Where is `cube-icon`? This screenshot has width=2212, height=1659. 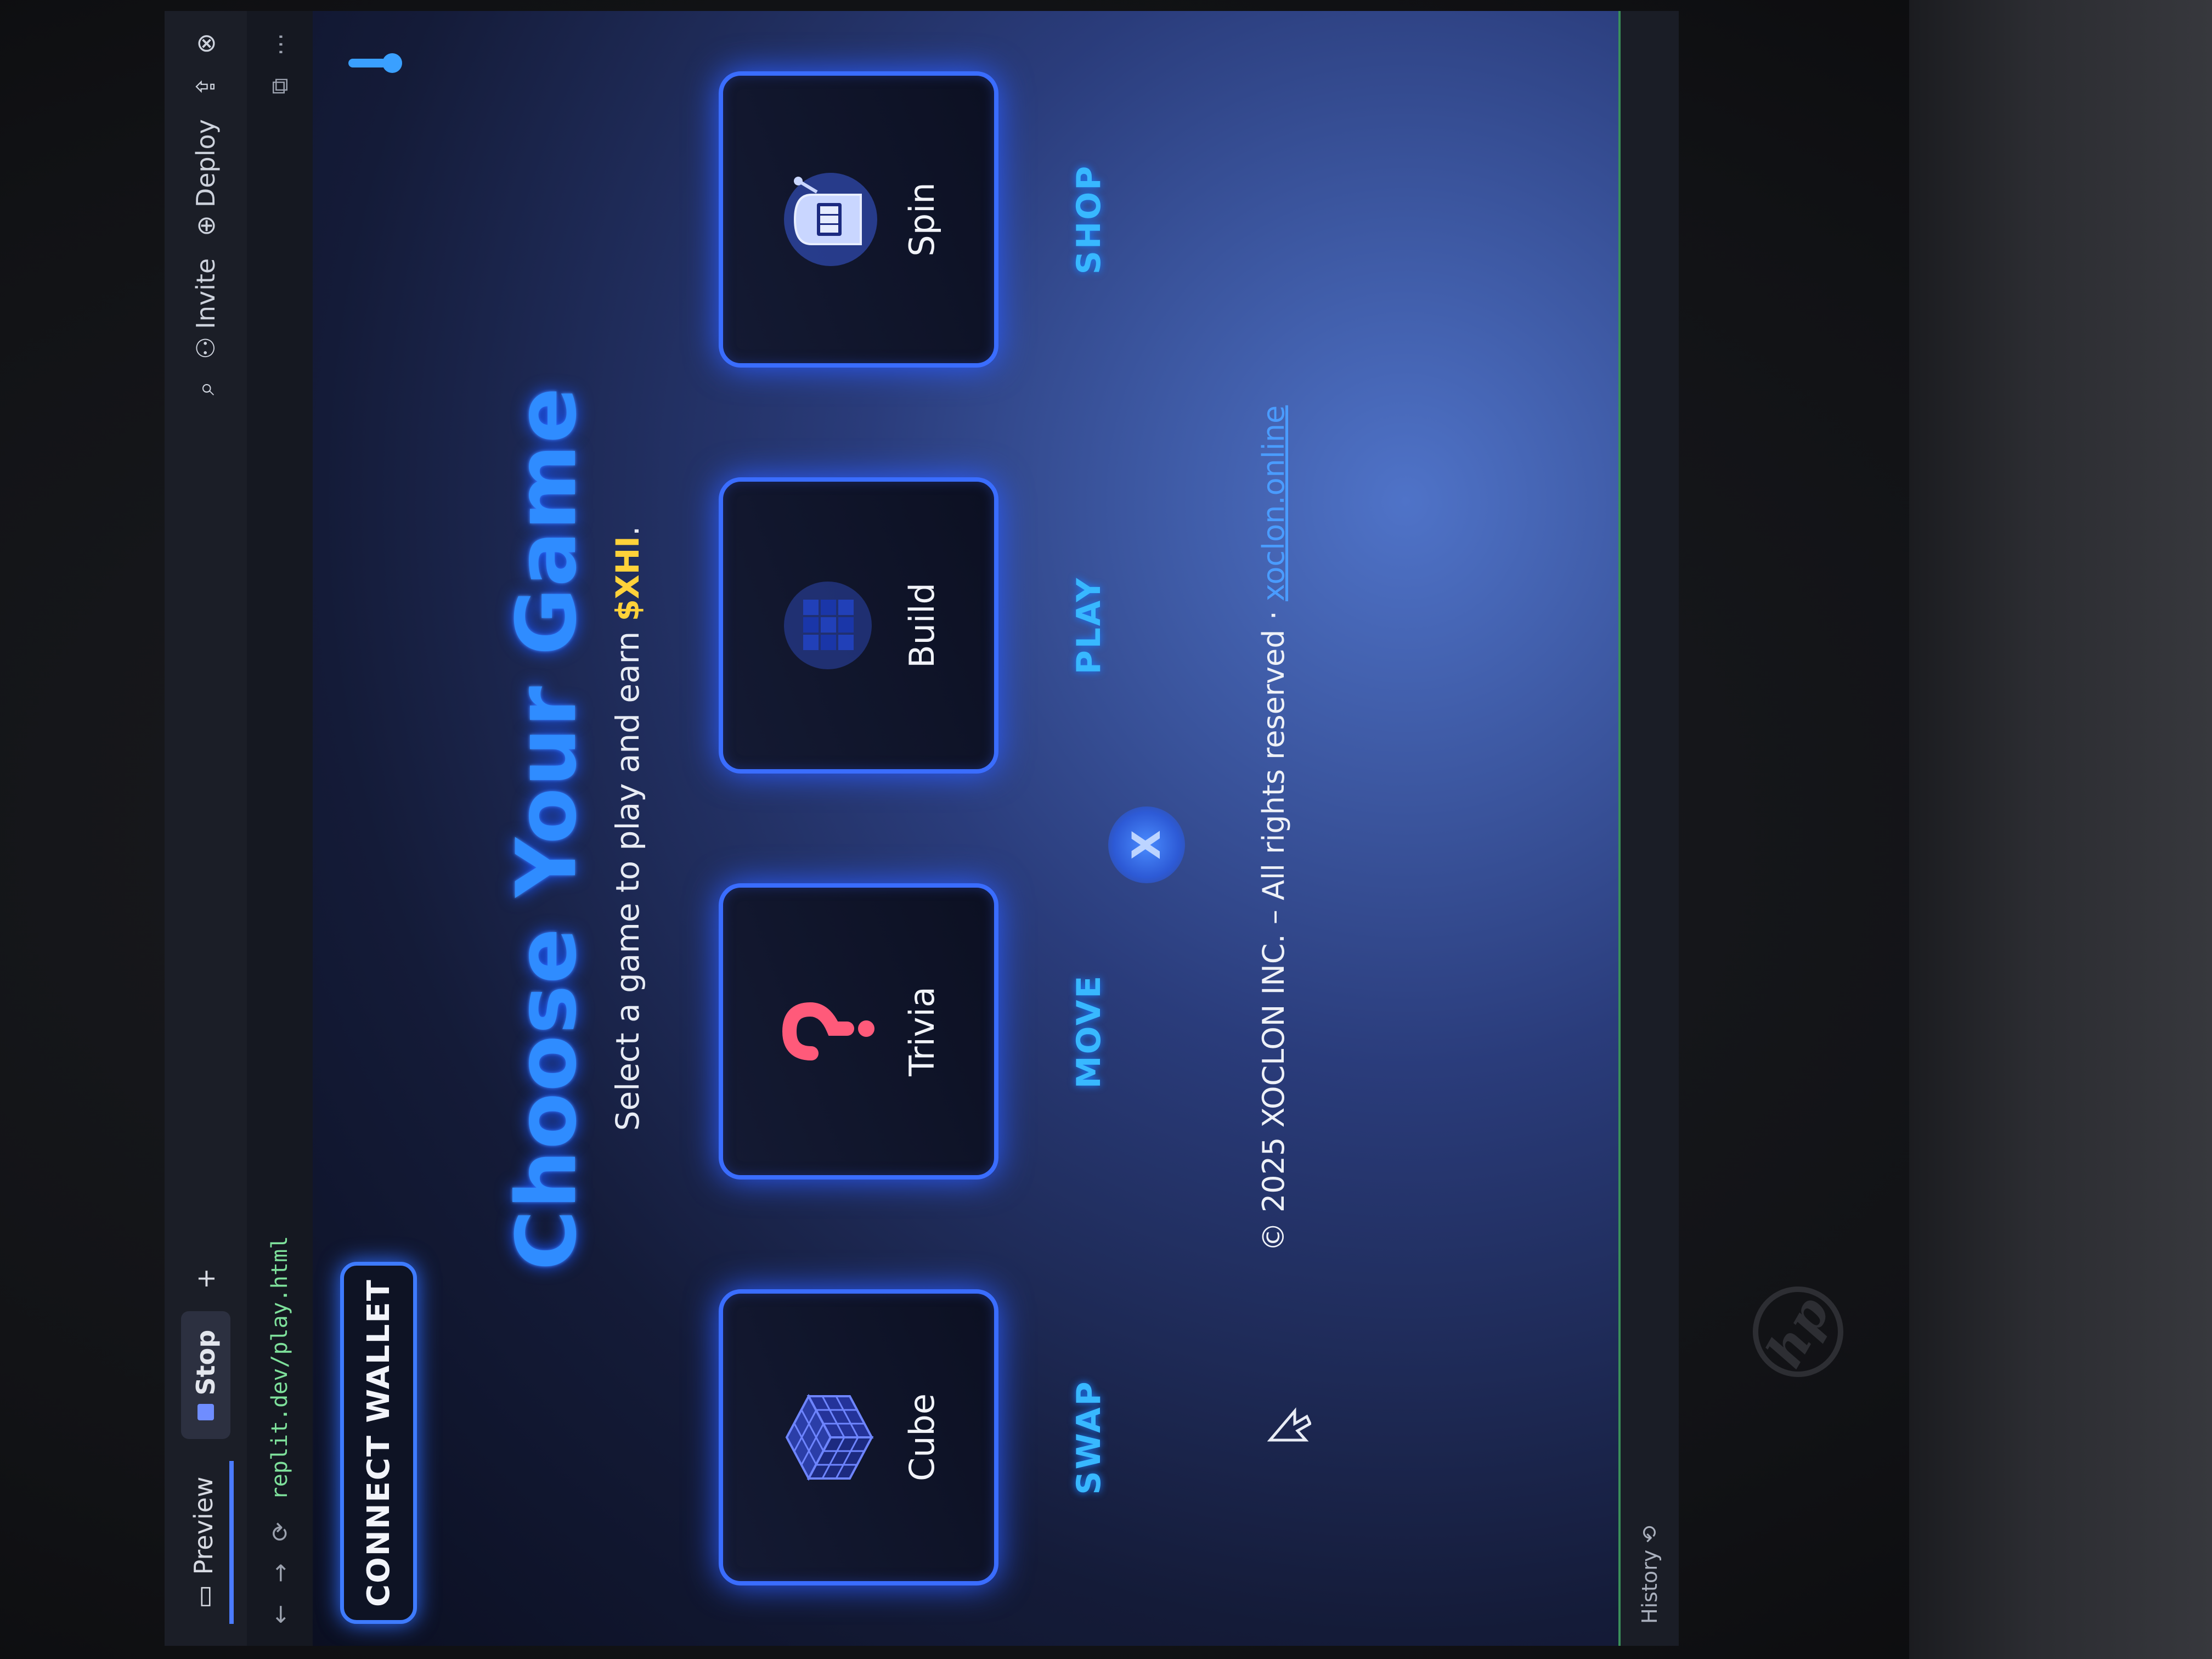
cube-icon is located at coordinates (828, 1437).